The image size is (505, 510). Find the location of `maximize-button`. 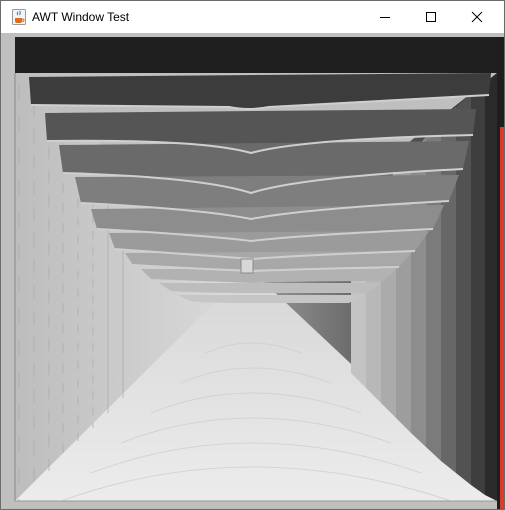

maximize-button is located at coordinates (431, 17).